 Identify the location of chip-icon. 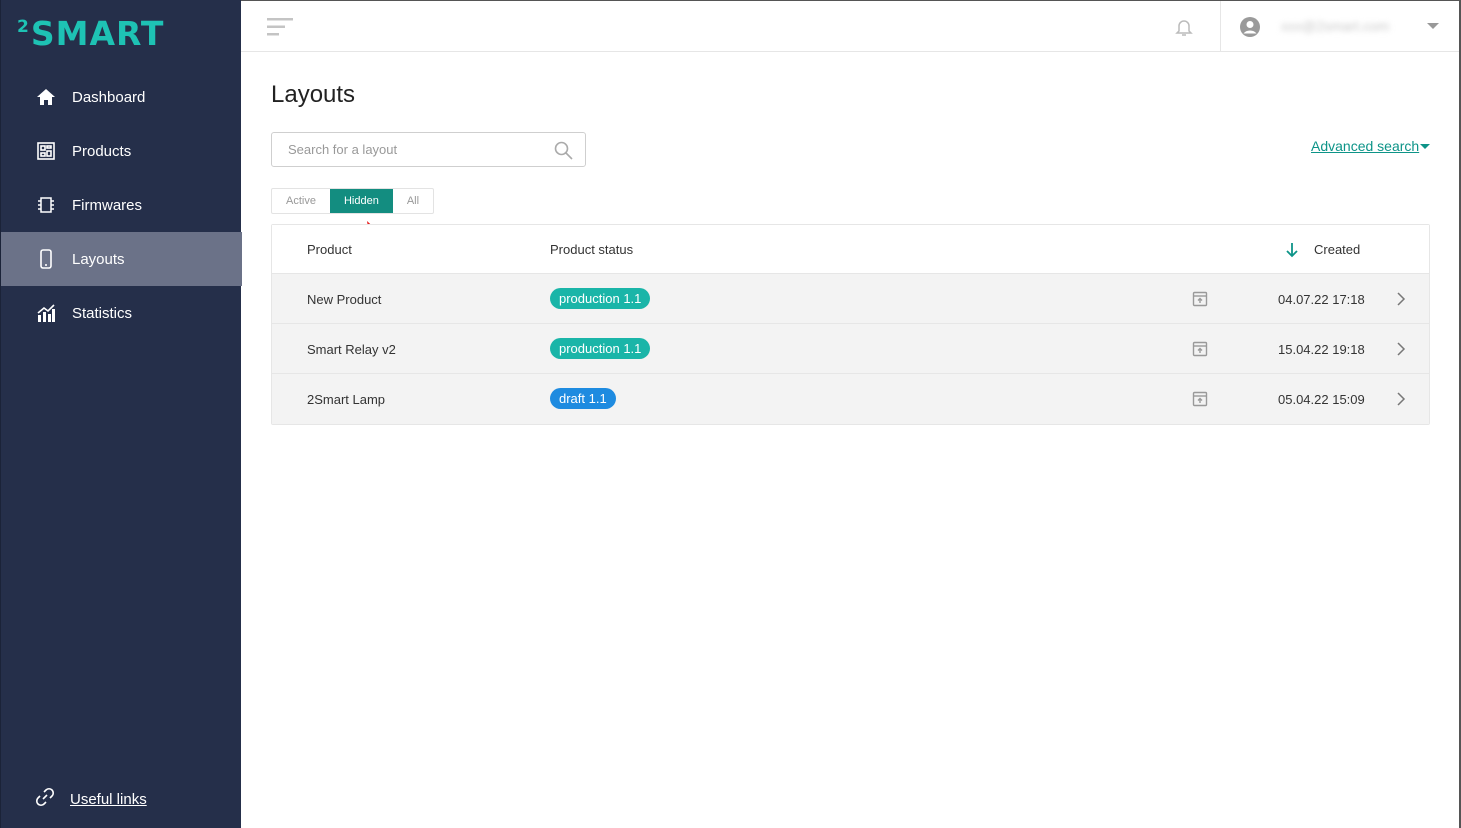
(46, 205).